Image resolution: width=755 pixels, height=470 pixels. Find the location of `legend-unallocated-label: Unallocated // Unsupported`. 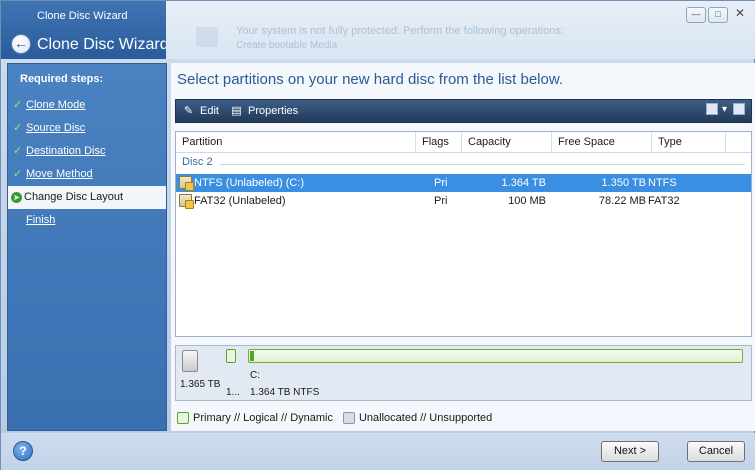

legend-unallocated-label: Unallocated // Unsupported is located at coordinates (425, 418).